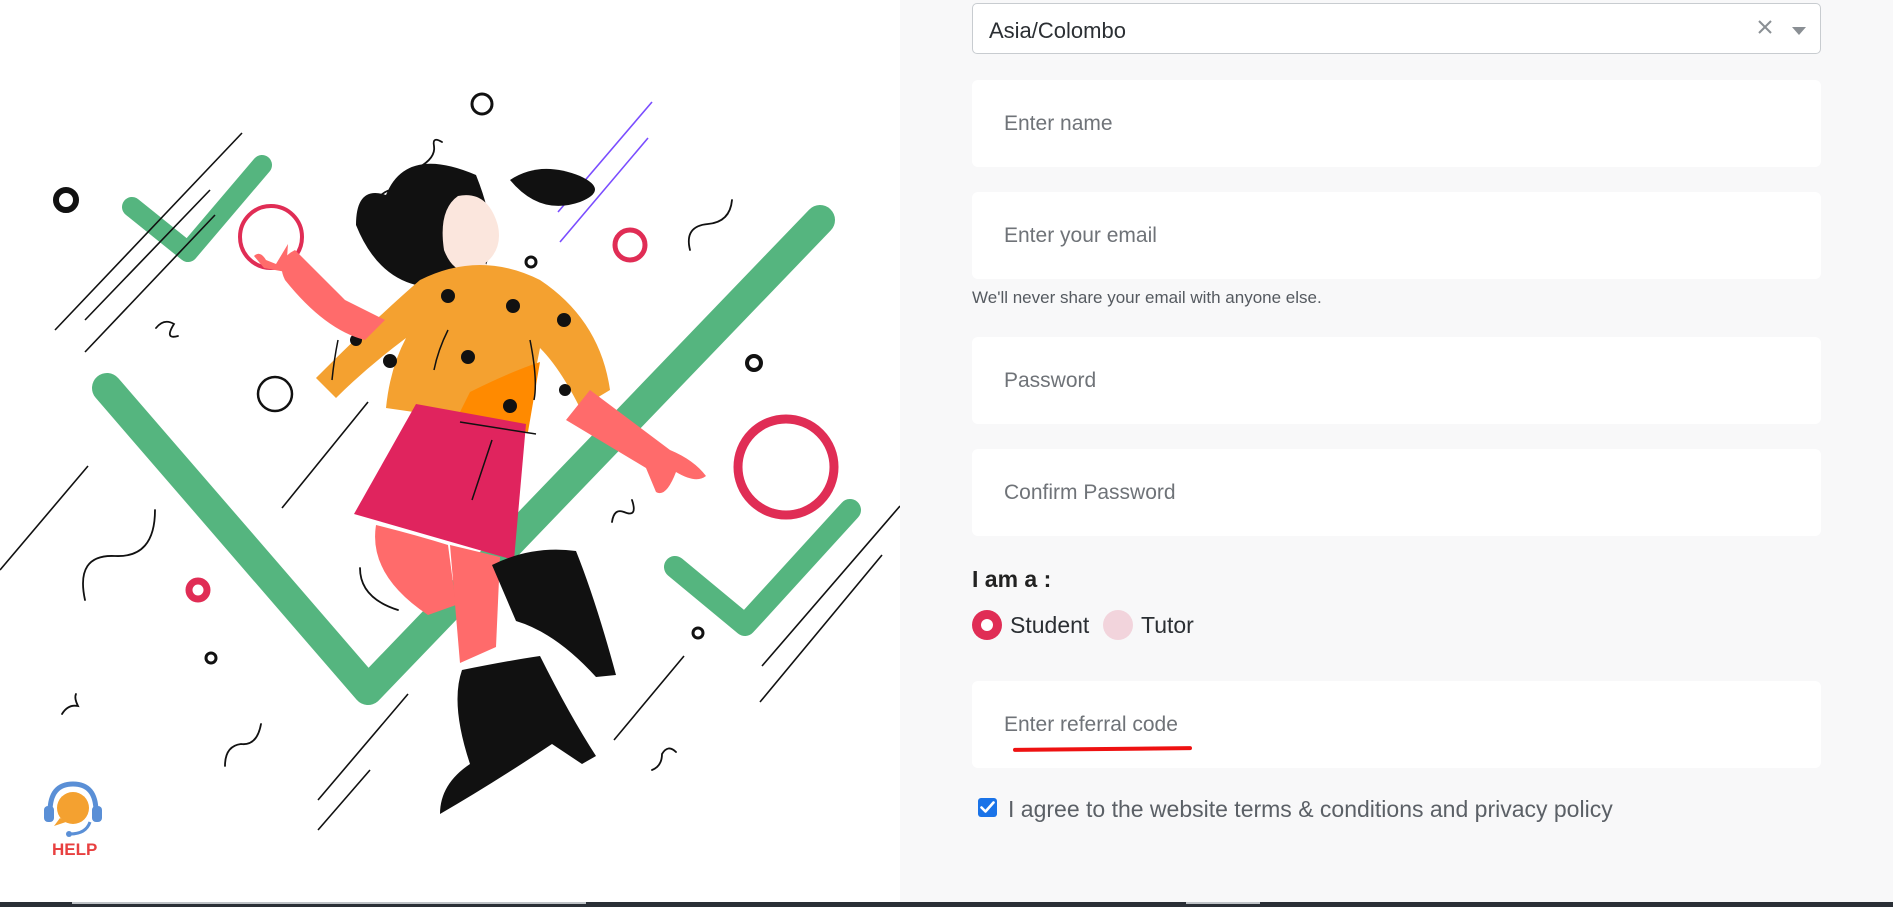  I want to click on confirm-password-field, so click(1396, 492).